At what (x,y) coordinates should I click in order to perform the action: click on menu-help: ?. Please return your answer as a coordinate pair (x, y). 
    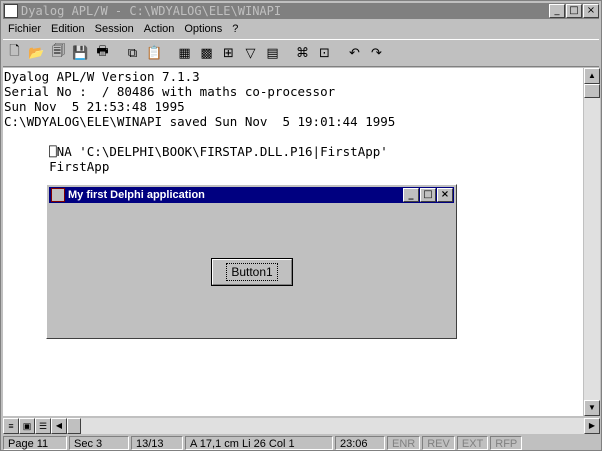
    Looking at the image, I should click on (235, 29).